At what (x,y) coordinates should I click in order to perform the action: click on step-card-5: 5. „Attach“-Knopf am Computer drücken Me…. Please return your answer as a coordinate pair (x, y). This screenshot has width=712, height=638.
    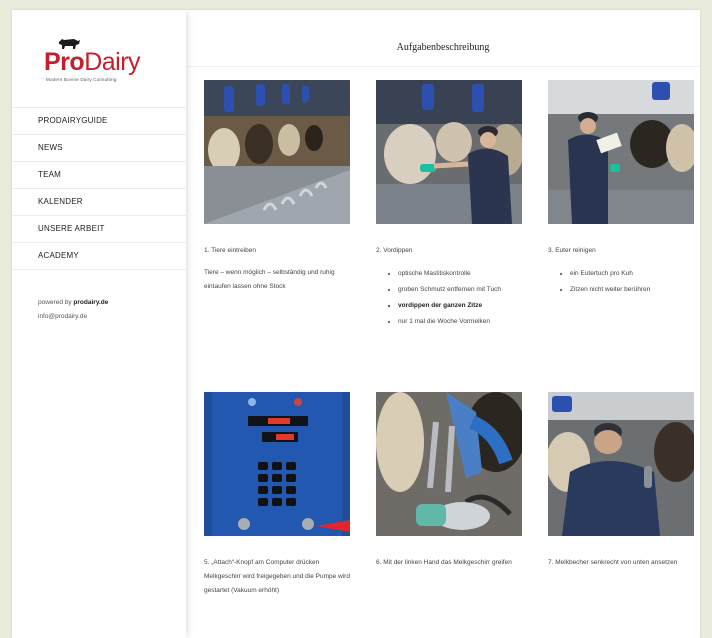
    Looking at the image, I should click on (277, 495).